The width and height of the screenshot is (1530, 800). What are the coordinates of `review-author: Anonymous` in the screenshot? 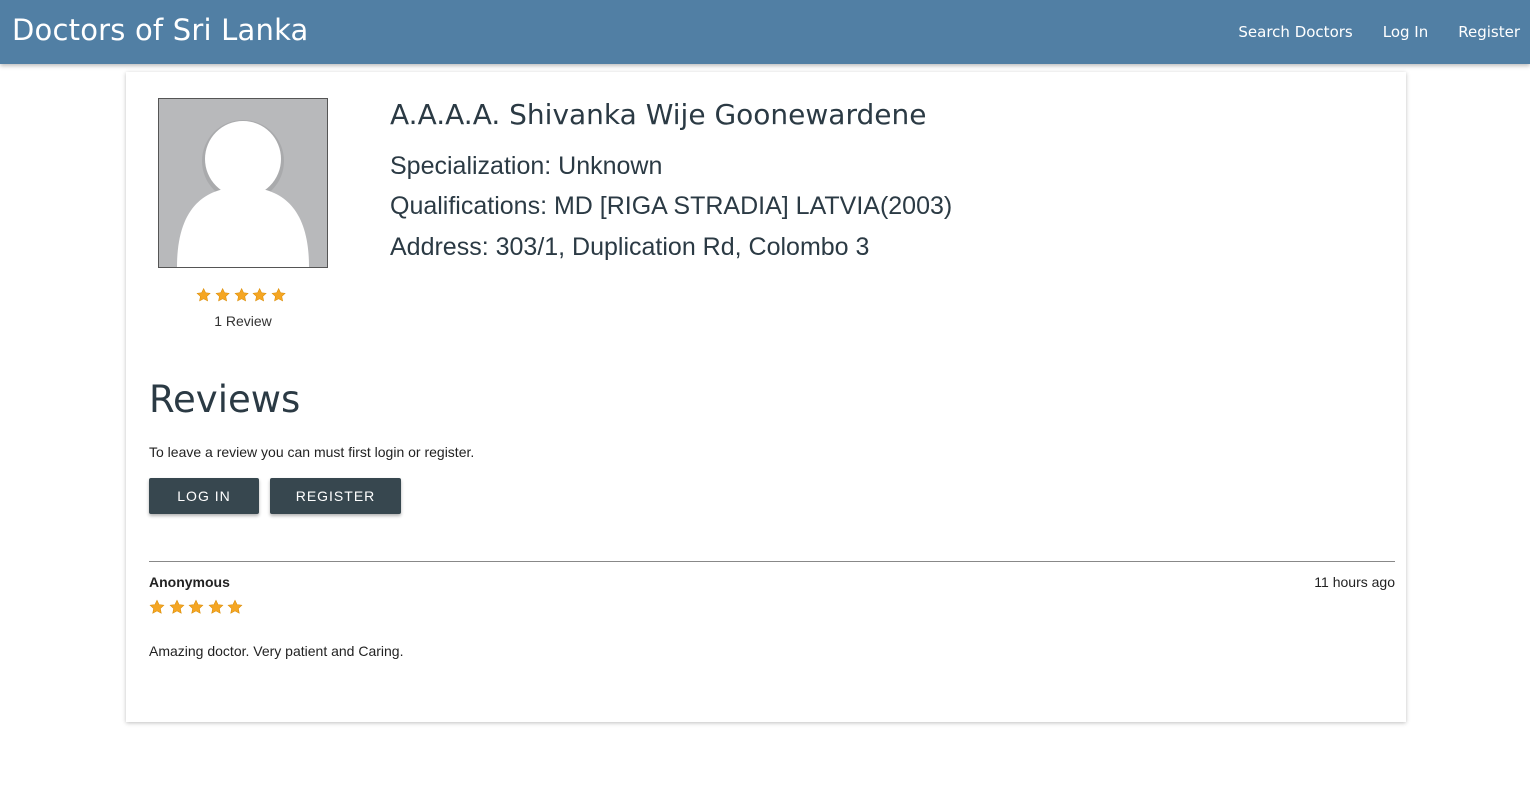 It's located at (189, 582).